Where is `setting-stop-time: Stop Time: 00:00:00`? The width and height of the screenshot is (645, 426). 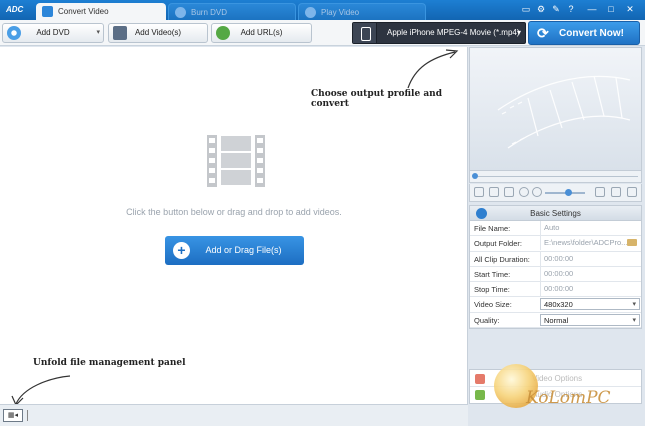 setting-stop-time: Stop Time: 00:00:00 is located at coordinates (555, 290).